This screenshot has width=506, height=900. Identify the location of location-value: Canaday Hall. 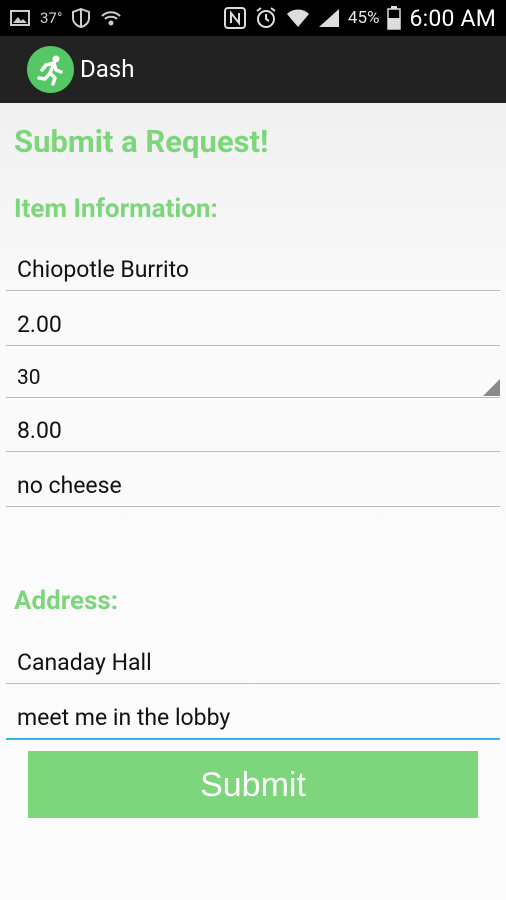
(84, 662).